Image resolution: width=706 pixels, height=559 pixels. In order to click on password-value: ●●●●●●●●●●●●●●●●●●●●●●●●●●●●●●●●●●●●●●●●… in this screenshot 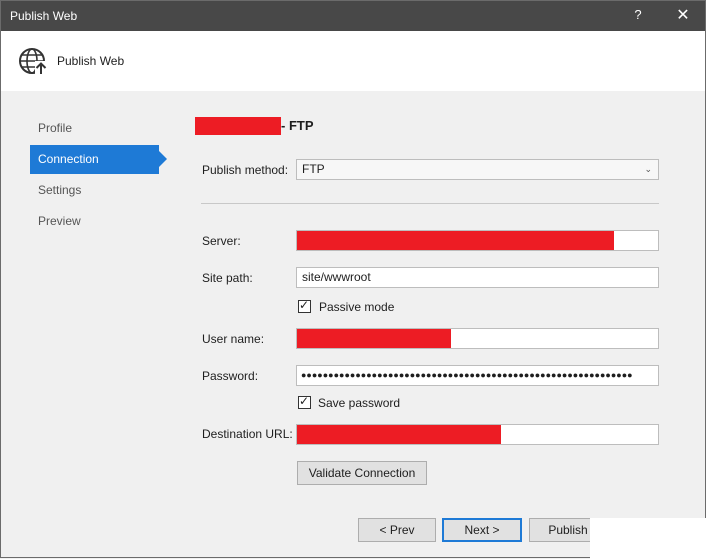, I will do `click(467, 375)`.